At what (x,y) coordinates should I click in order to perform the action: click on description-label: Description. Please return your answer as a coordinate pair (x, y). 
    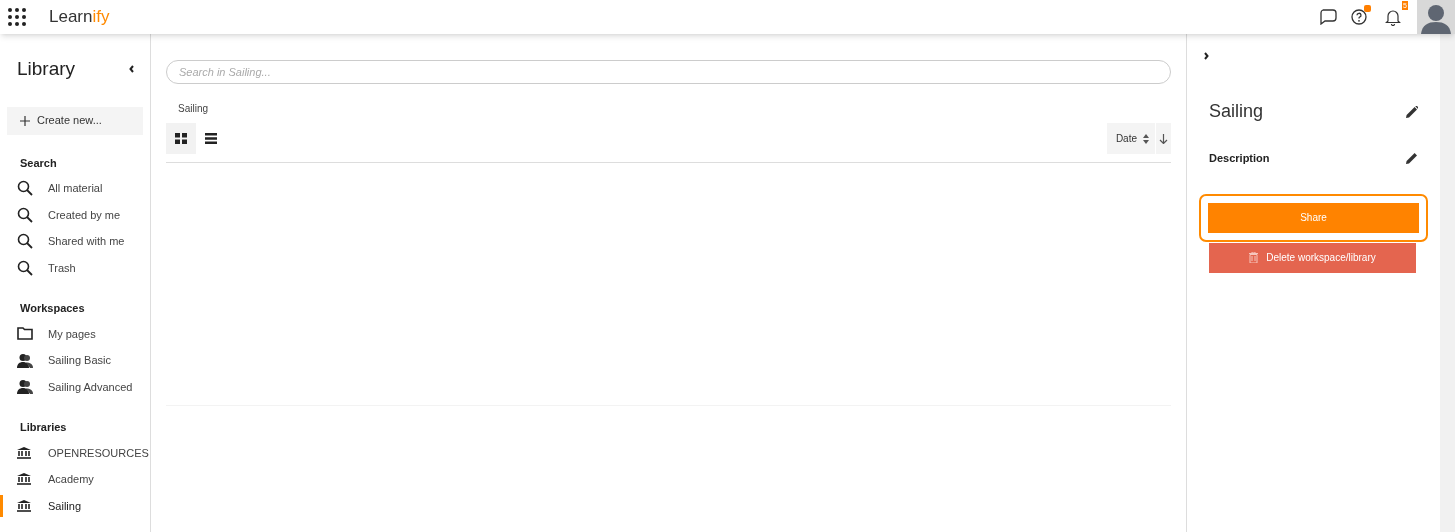
    Looking at the image, I should click on (1239, 158).